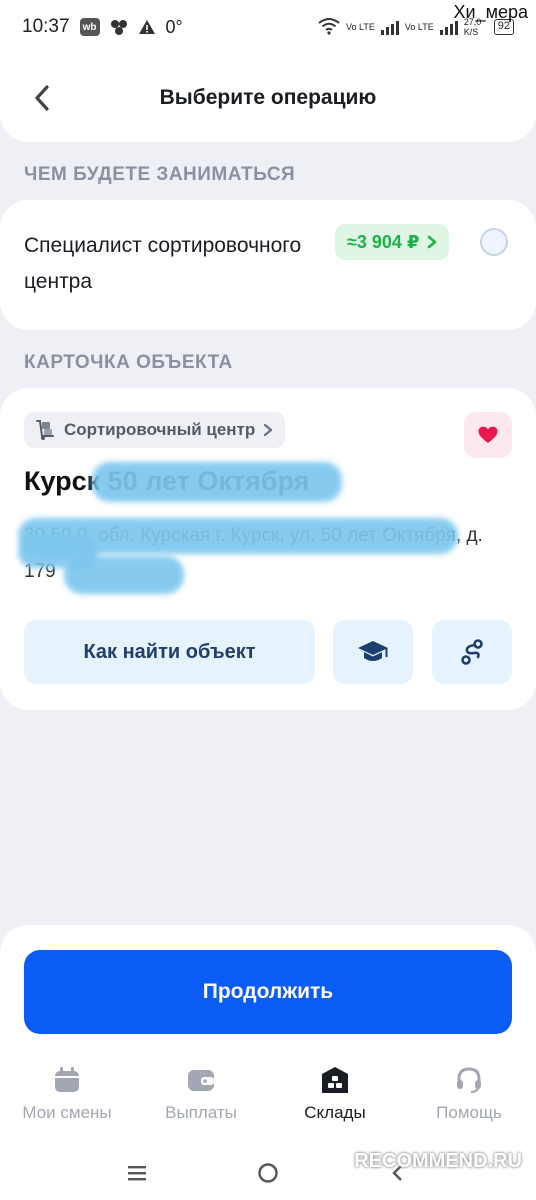  I want to click on graduation-cap-icon, so click(373, 651).